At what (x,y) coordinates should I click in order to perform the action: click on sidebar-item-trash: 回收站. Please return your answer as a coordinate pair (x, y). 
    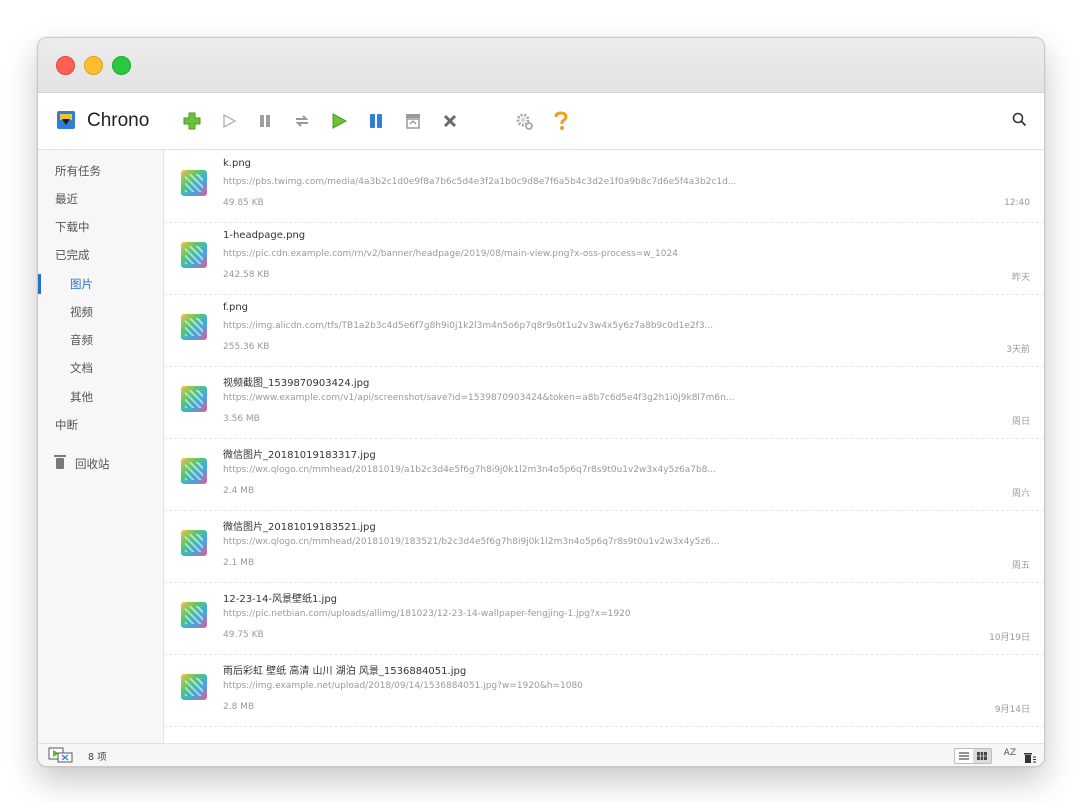
    Looking at the image, I should click on (100, 464).